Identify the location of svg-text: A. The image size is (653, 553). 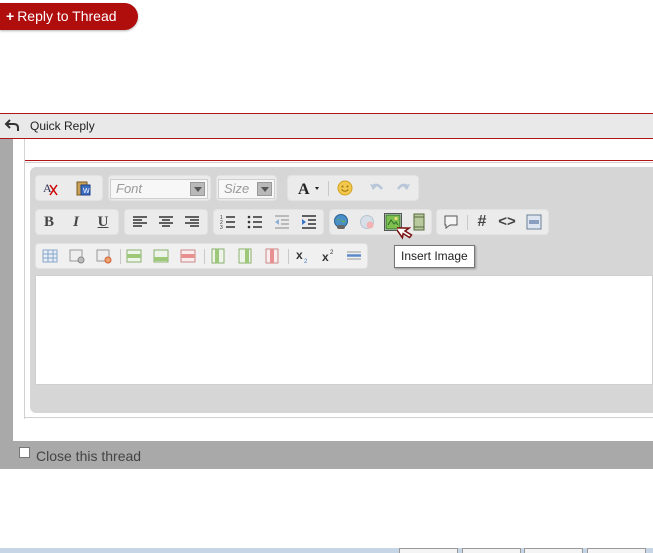
(304, 189).